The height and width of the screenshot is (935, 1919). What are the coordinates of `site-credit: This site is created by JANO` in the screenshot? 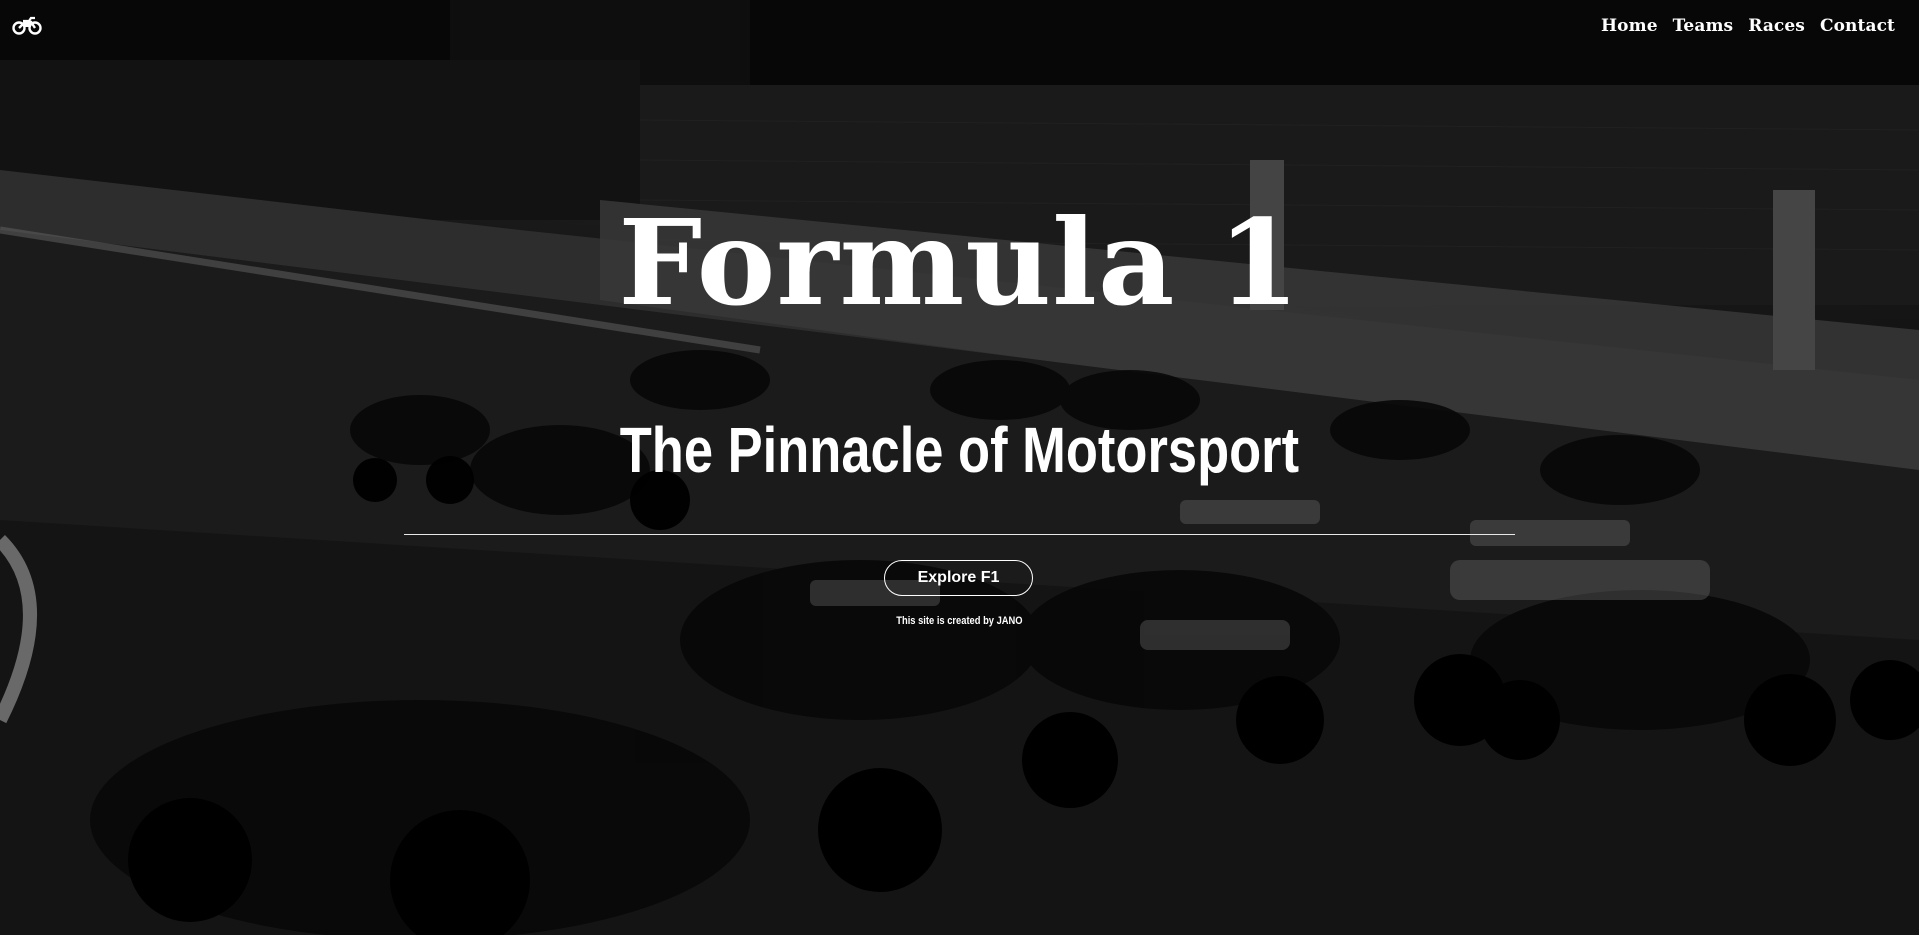 It's located at (959, 621).